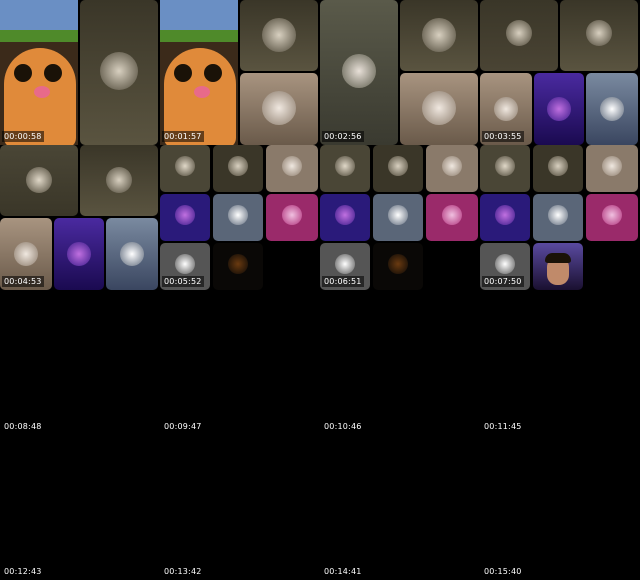 The image size is (640, 580). What do you see at coordinates (80, 362) in the screenshot?
I see `thumbnail-9: 00:08:48` at bounding box center [80, 362].